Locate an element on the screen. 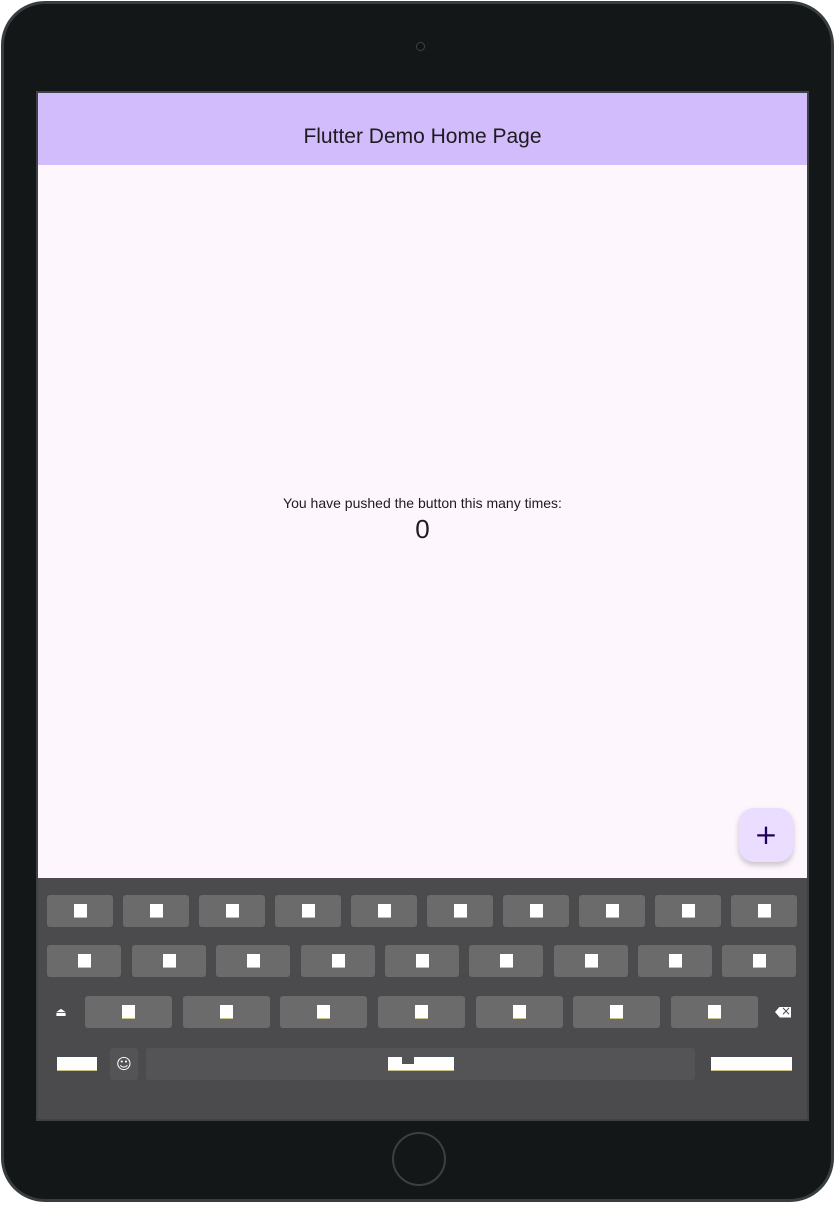 Image resolution: width=837 pixels, height=1205 pixels. app-bar: Flutter Demo Home Page is located at coordinates (422, 129).